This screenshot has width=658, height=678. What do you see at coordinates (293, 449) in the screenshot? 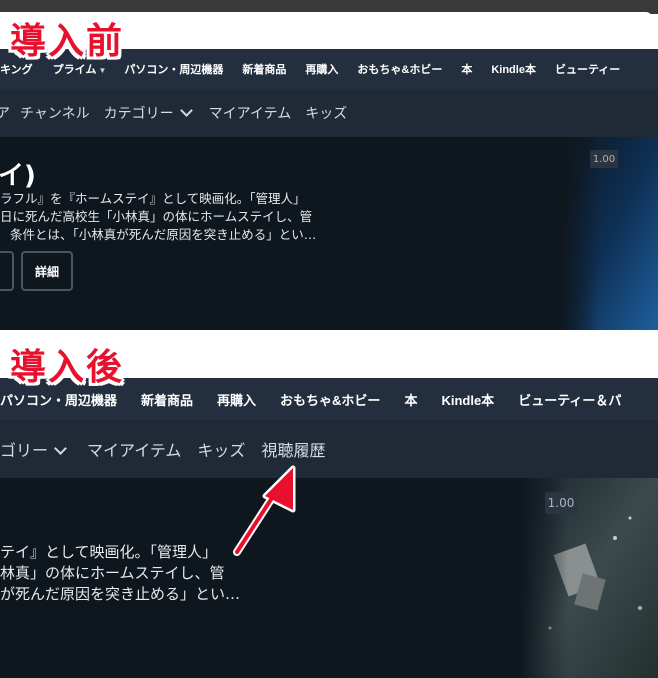
I see `tab-watch-history: 視聴履歴` at bounding box center [293, 449].